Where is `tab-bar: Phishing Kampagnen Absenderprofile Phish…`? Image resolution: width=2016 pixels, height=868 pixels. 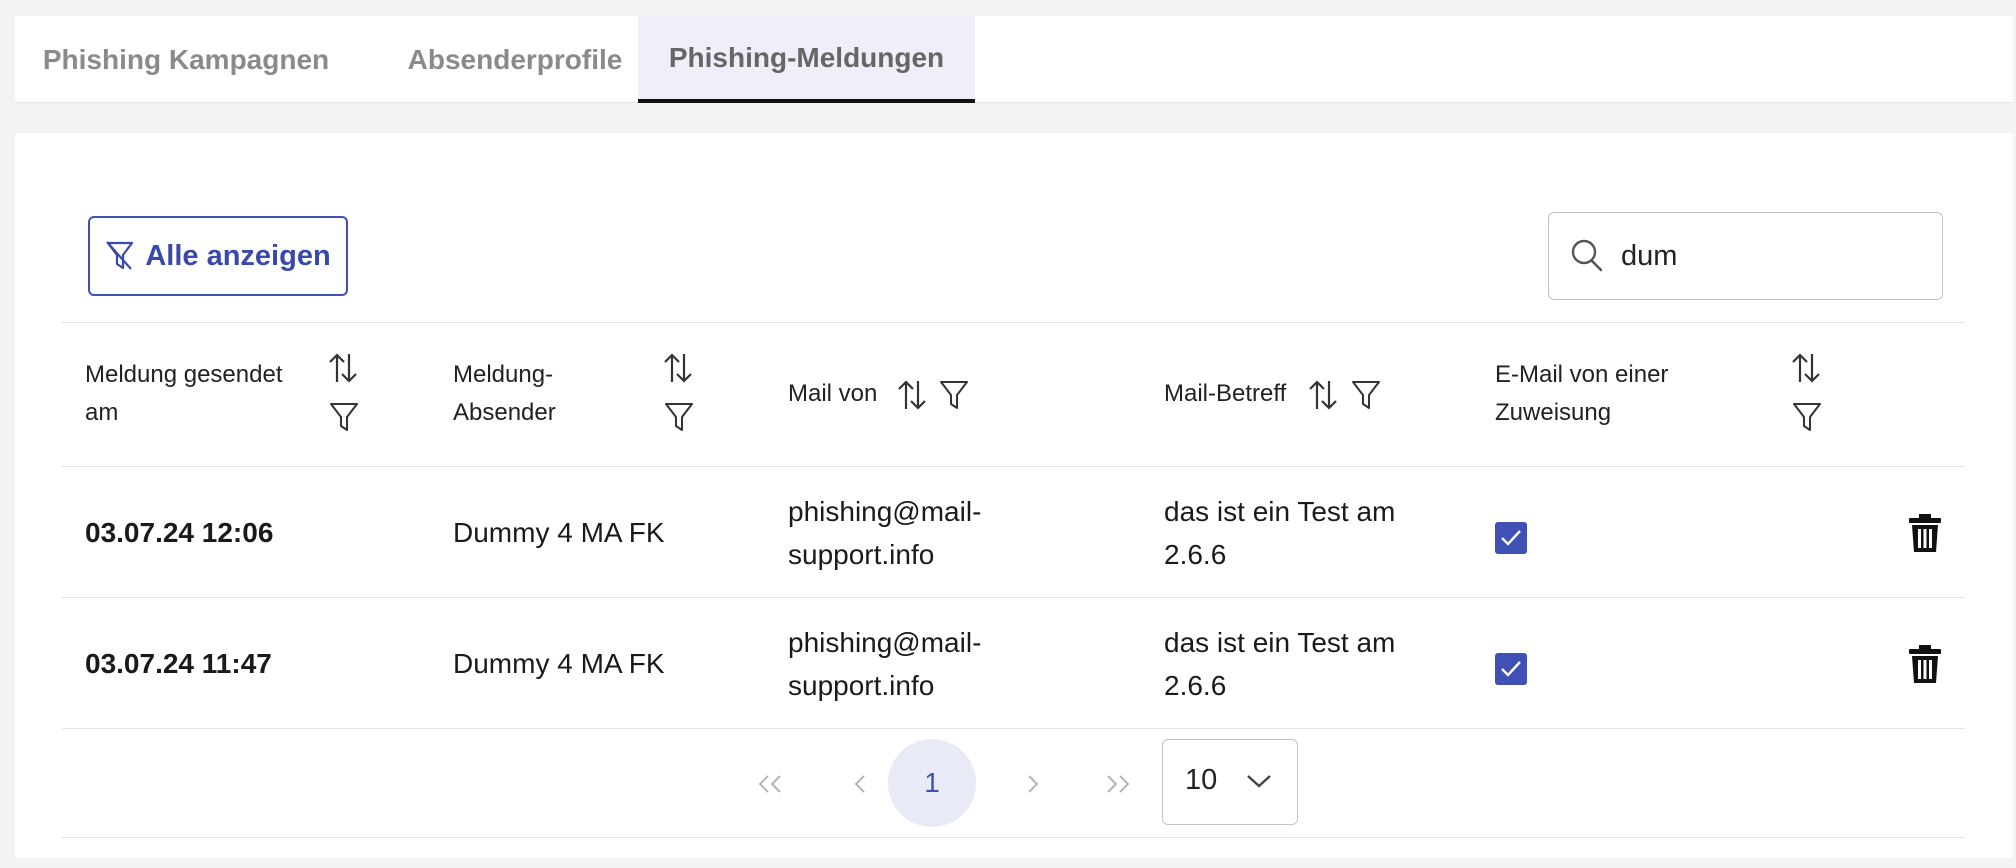
tab-bar: Phishing Kampagnen Absenderprofile Phish… is located at coordinates (1014, 59).